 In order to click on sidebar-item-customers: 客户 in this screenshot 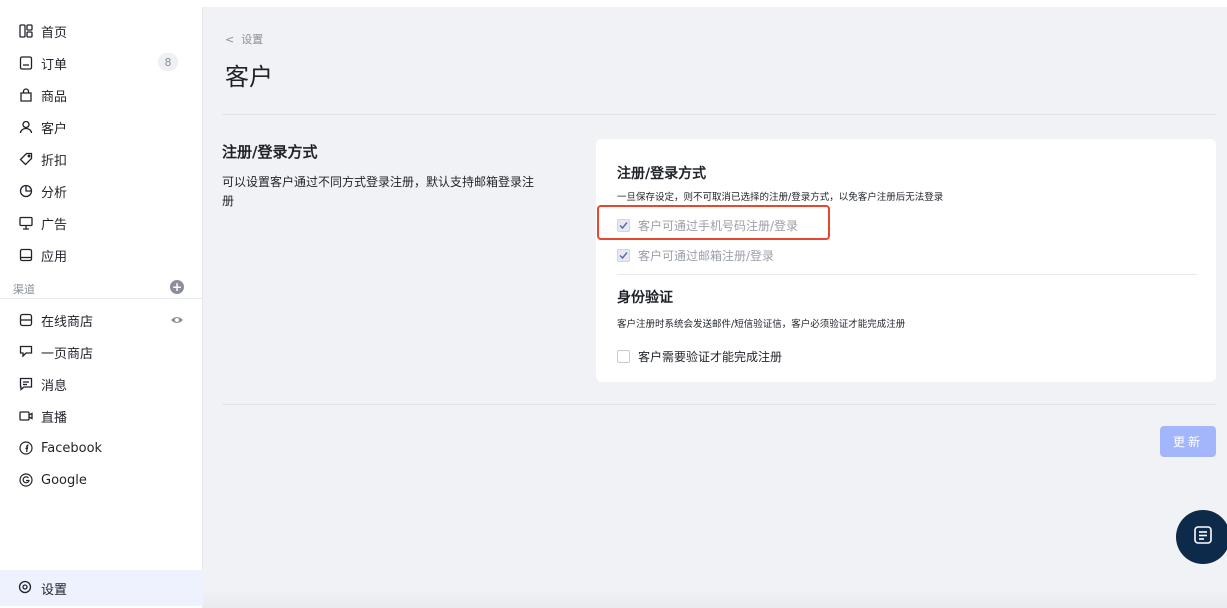, I will do `click(101, 127)`.